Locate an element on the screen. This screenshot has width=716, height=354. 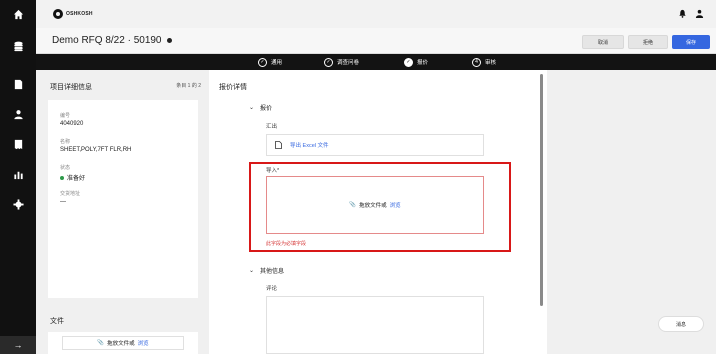
field-value: 4040920 is located at coordinates (72, 124).